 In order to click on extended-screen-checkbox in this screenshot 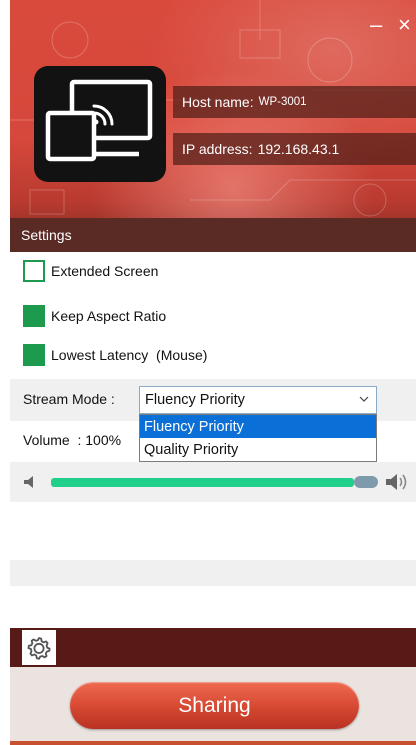, I will do `click(34, 271)`.